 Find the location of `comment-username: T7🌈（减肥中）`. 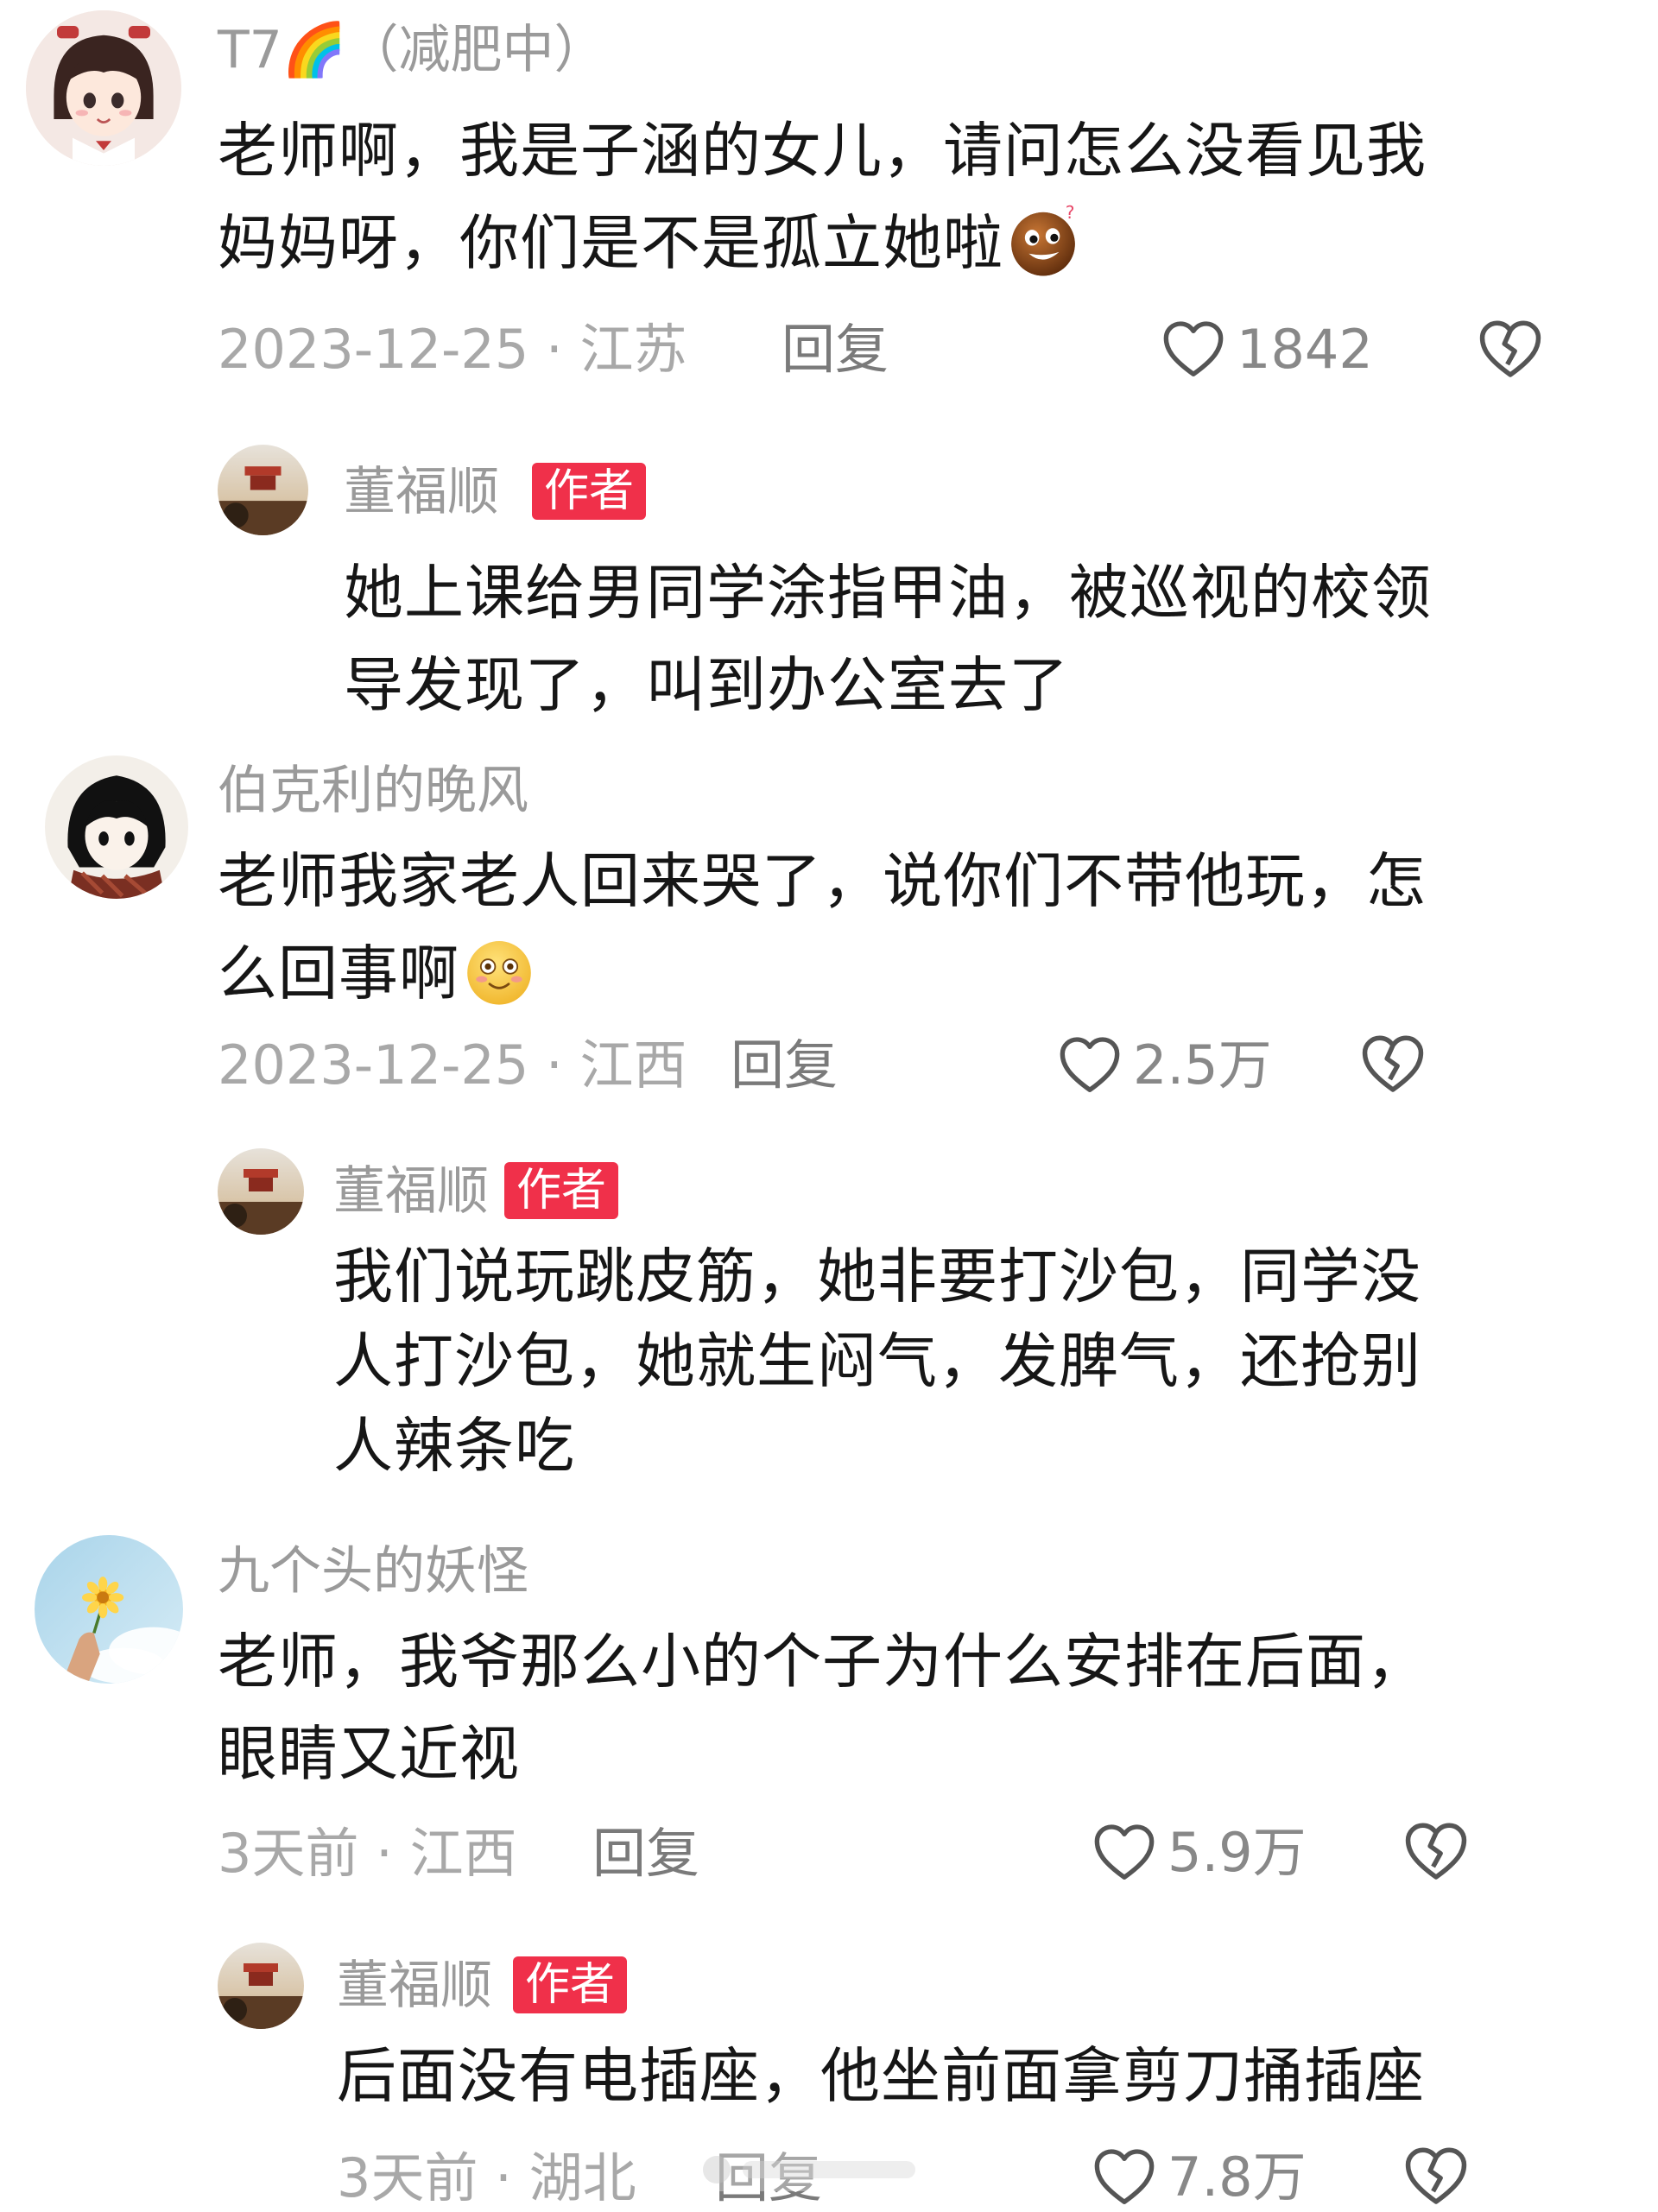

comment-username: T7🌈（减肥中） is located at coordinates (412, 50).